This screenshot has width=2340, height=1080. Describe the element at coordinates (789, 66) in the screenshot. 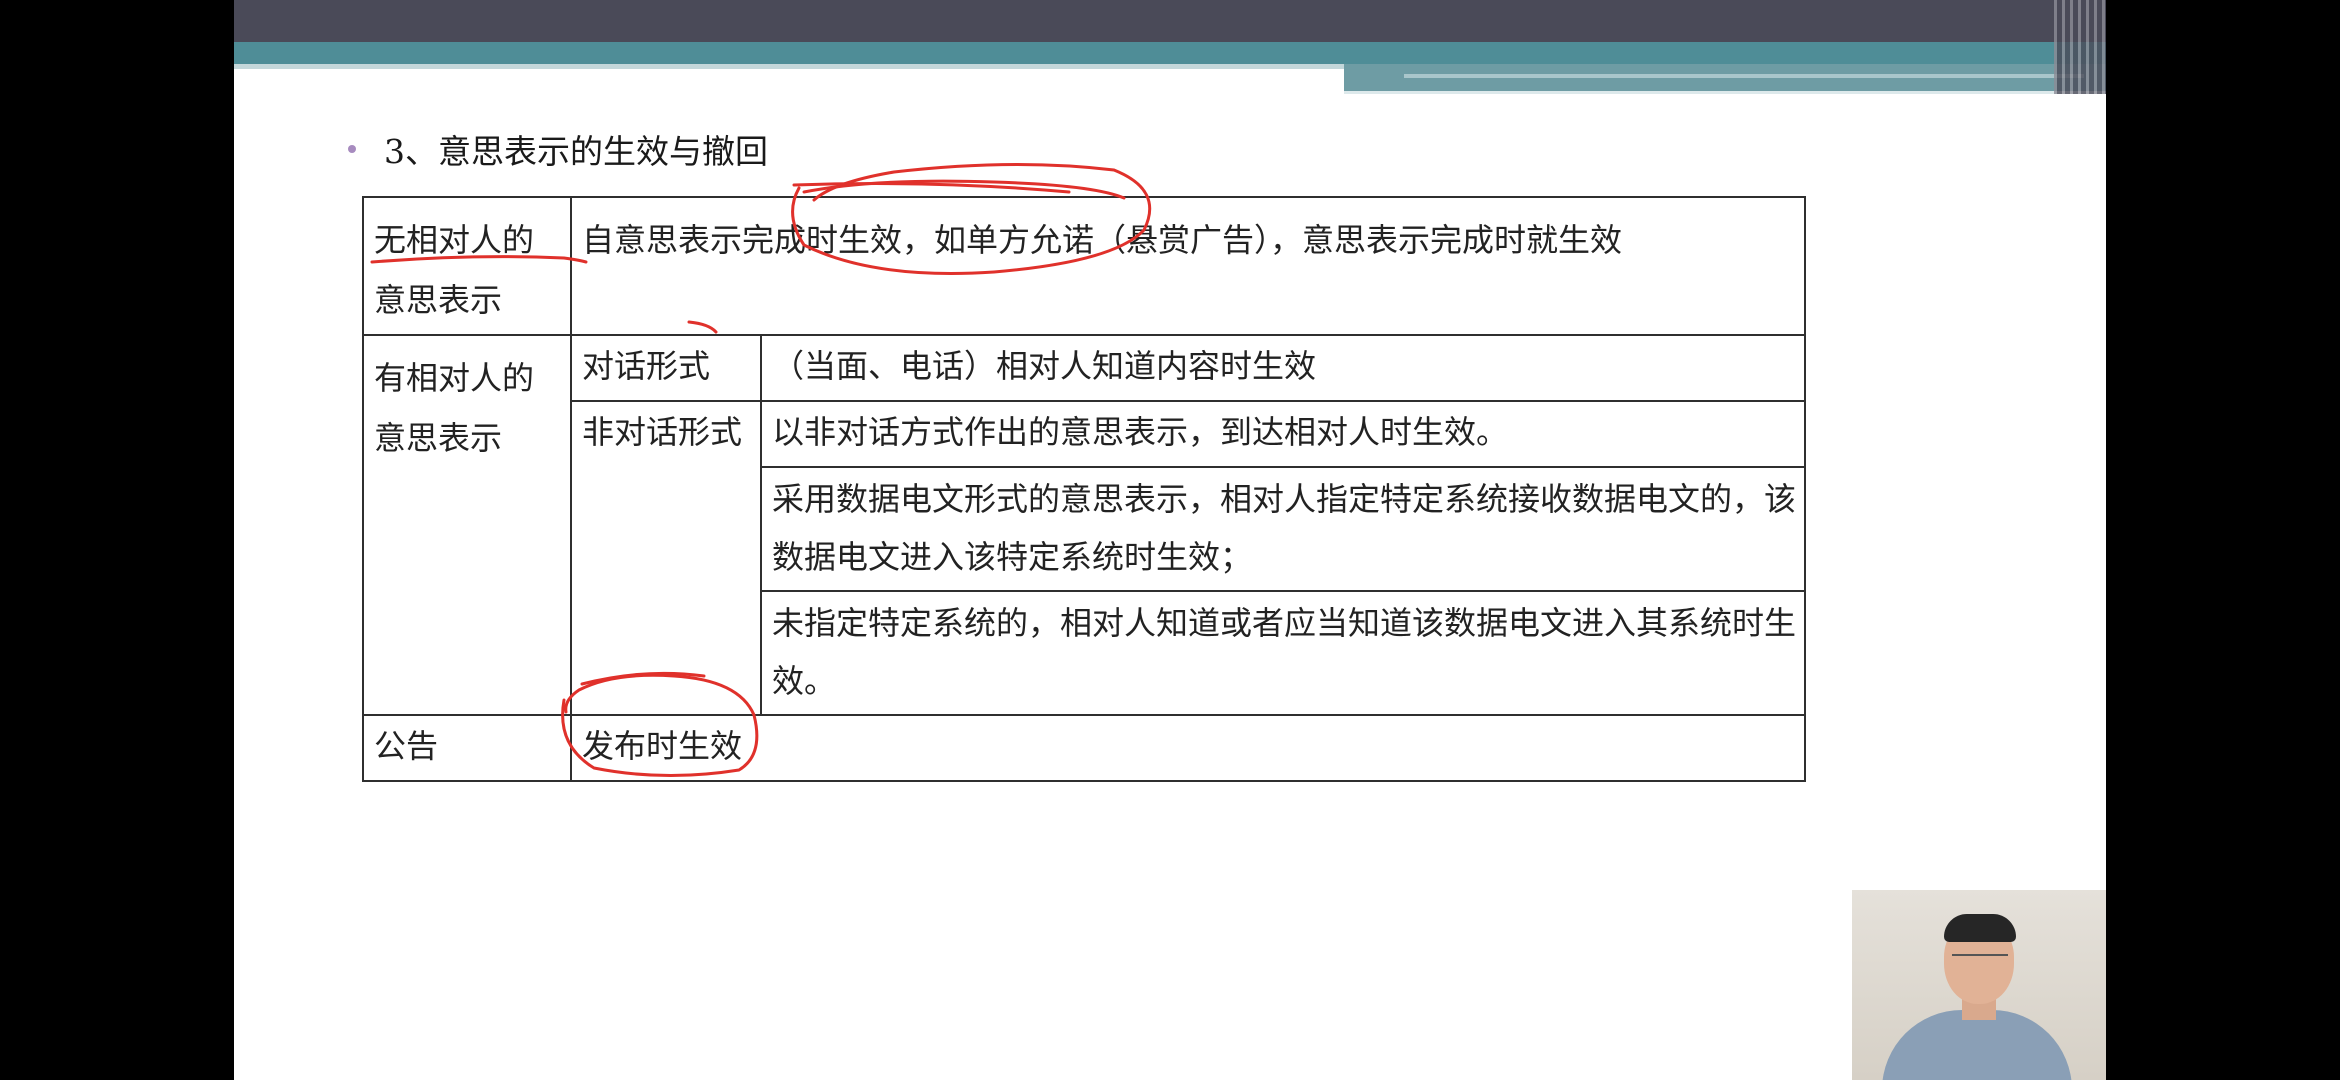

I see `header-strip` at that location.